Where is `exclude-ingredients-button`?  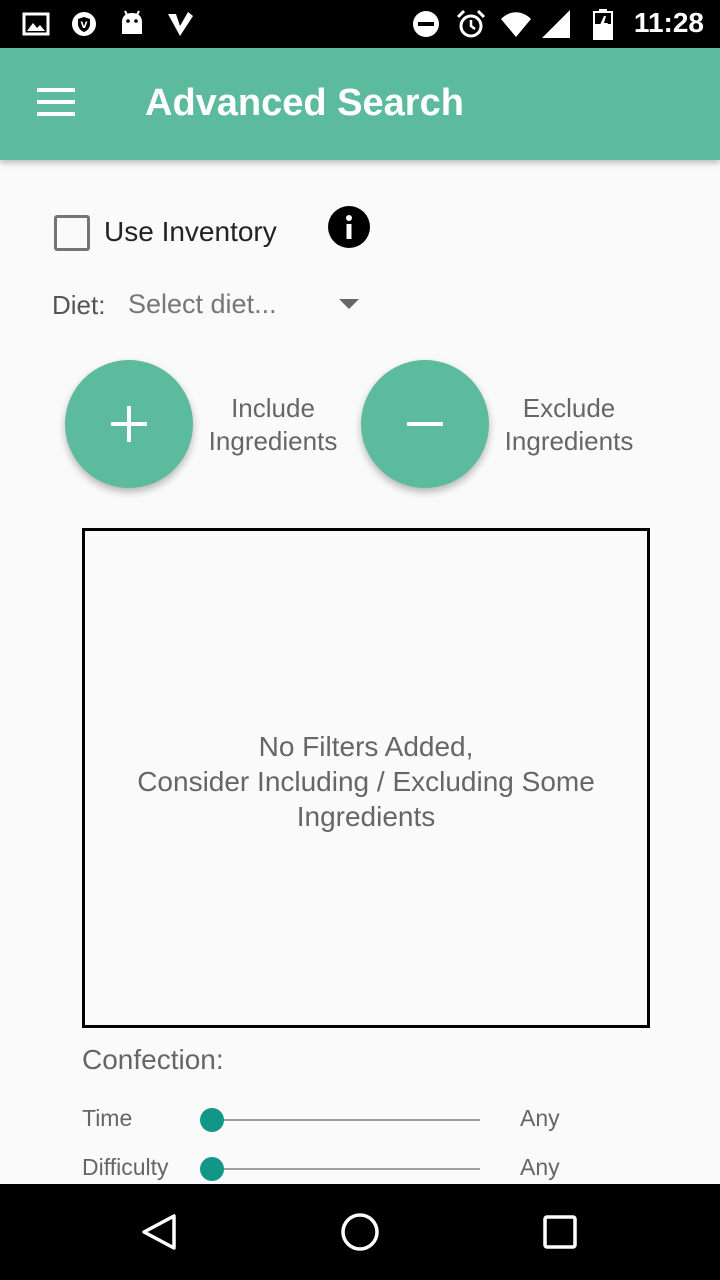
exclude-ingredients-button is located at coordinates (425, 424).